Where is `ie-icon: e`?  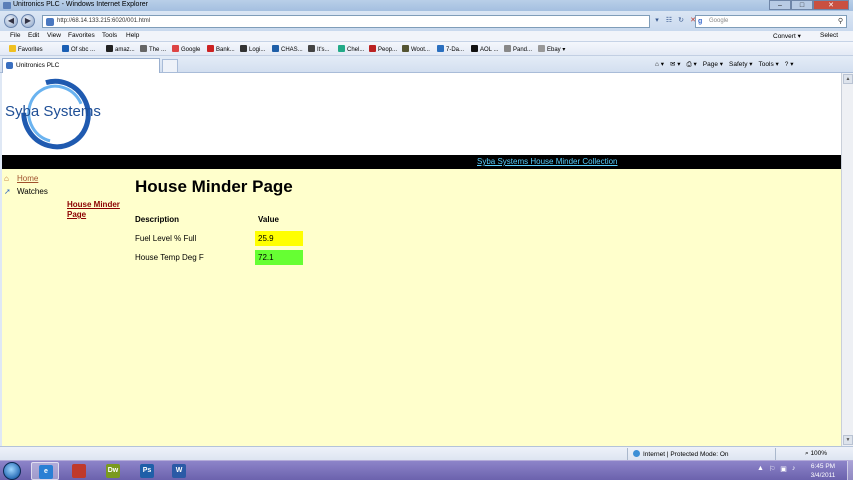
ie-icon: e is located at coordinates (46, 472).